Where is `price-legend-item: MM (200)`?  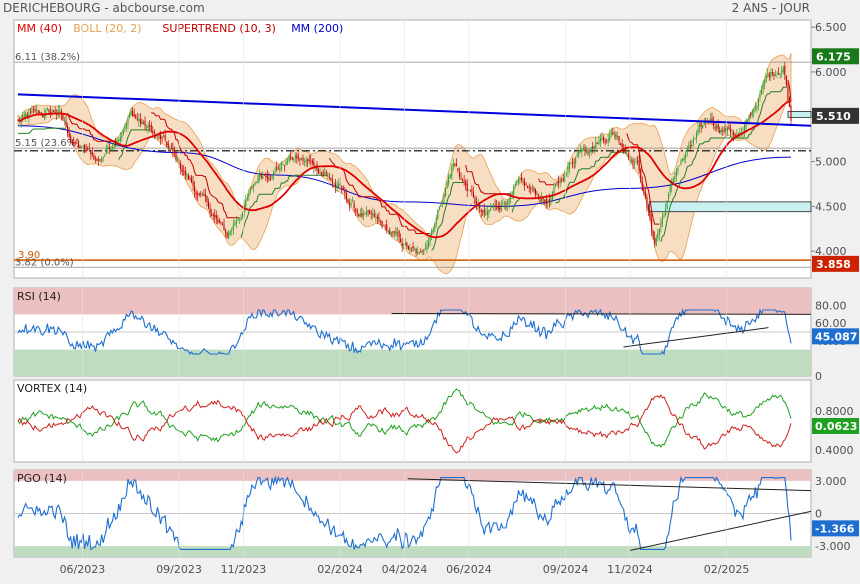
price-legend-item: MM (200) is located at coordinates (317, 28).